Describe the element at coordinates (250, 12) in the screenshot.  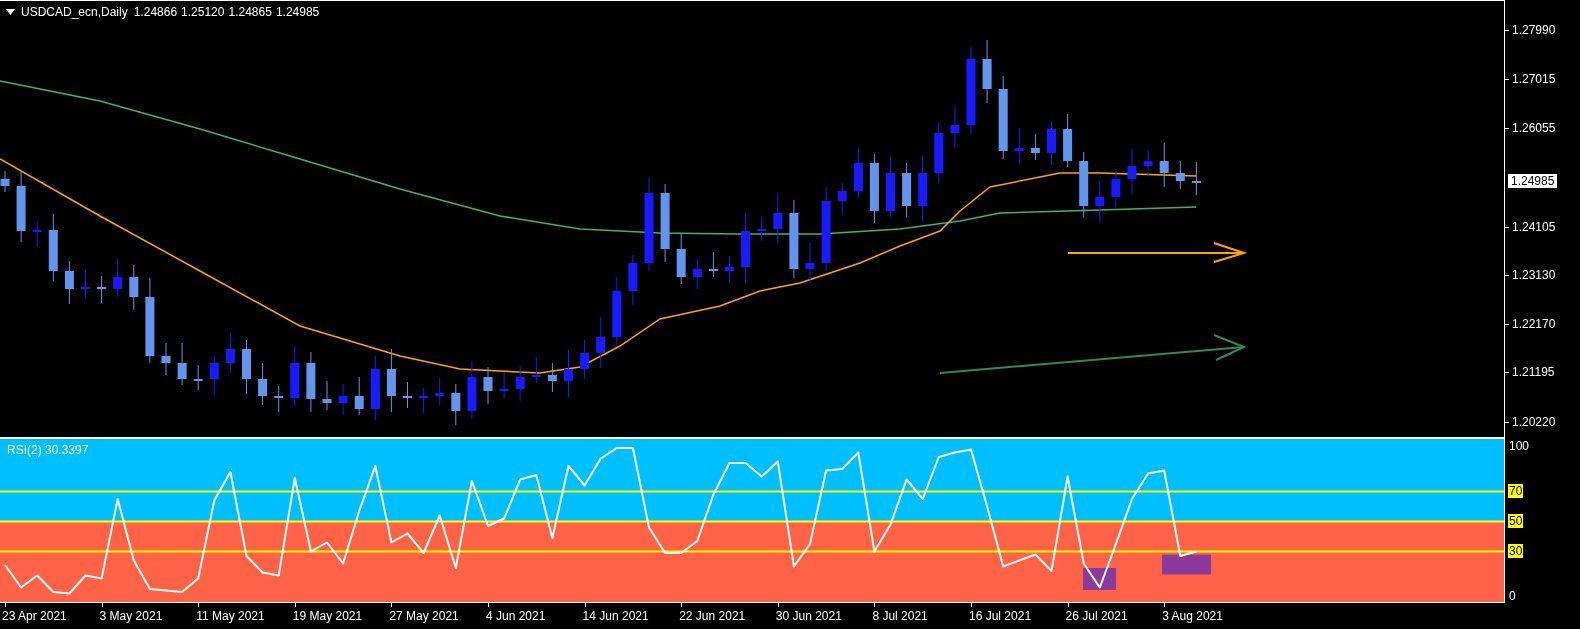
I see `price-quote: 1.24865` at that location.